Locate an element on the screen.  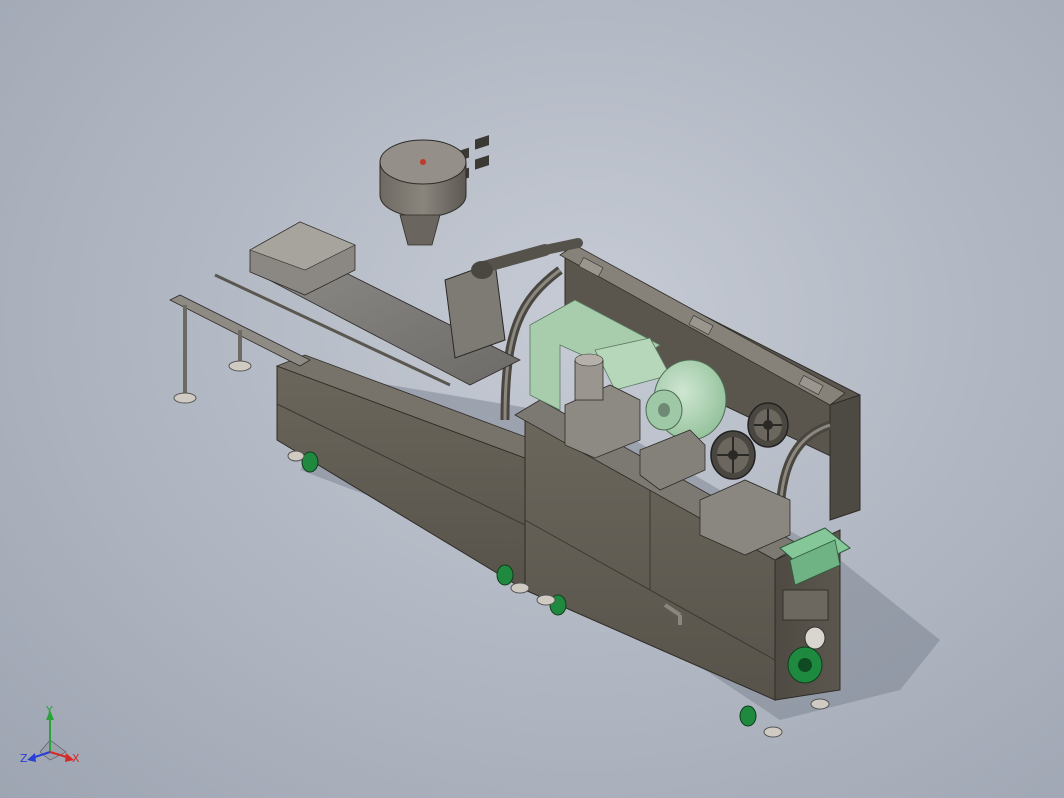
axis-triad: Y X Z is located at coordinates (50, 734).